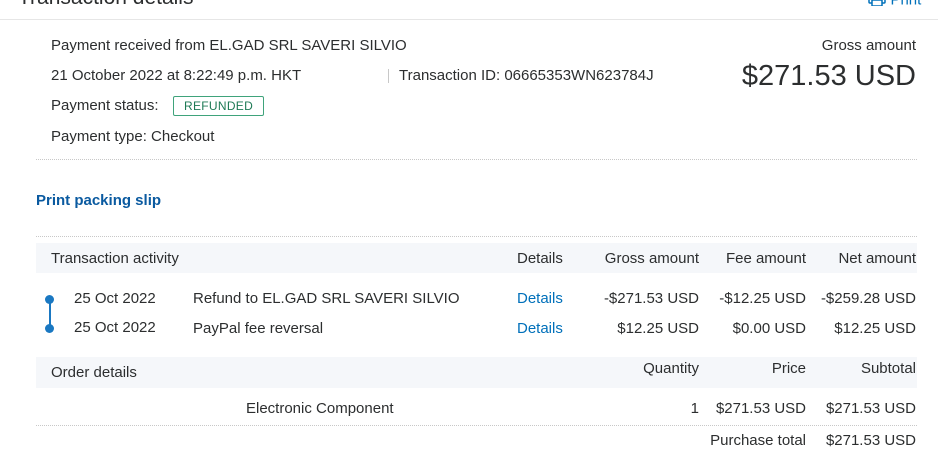  I want to click on print-label: Print, so click(905, 4).